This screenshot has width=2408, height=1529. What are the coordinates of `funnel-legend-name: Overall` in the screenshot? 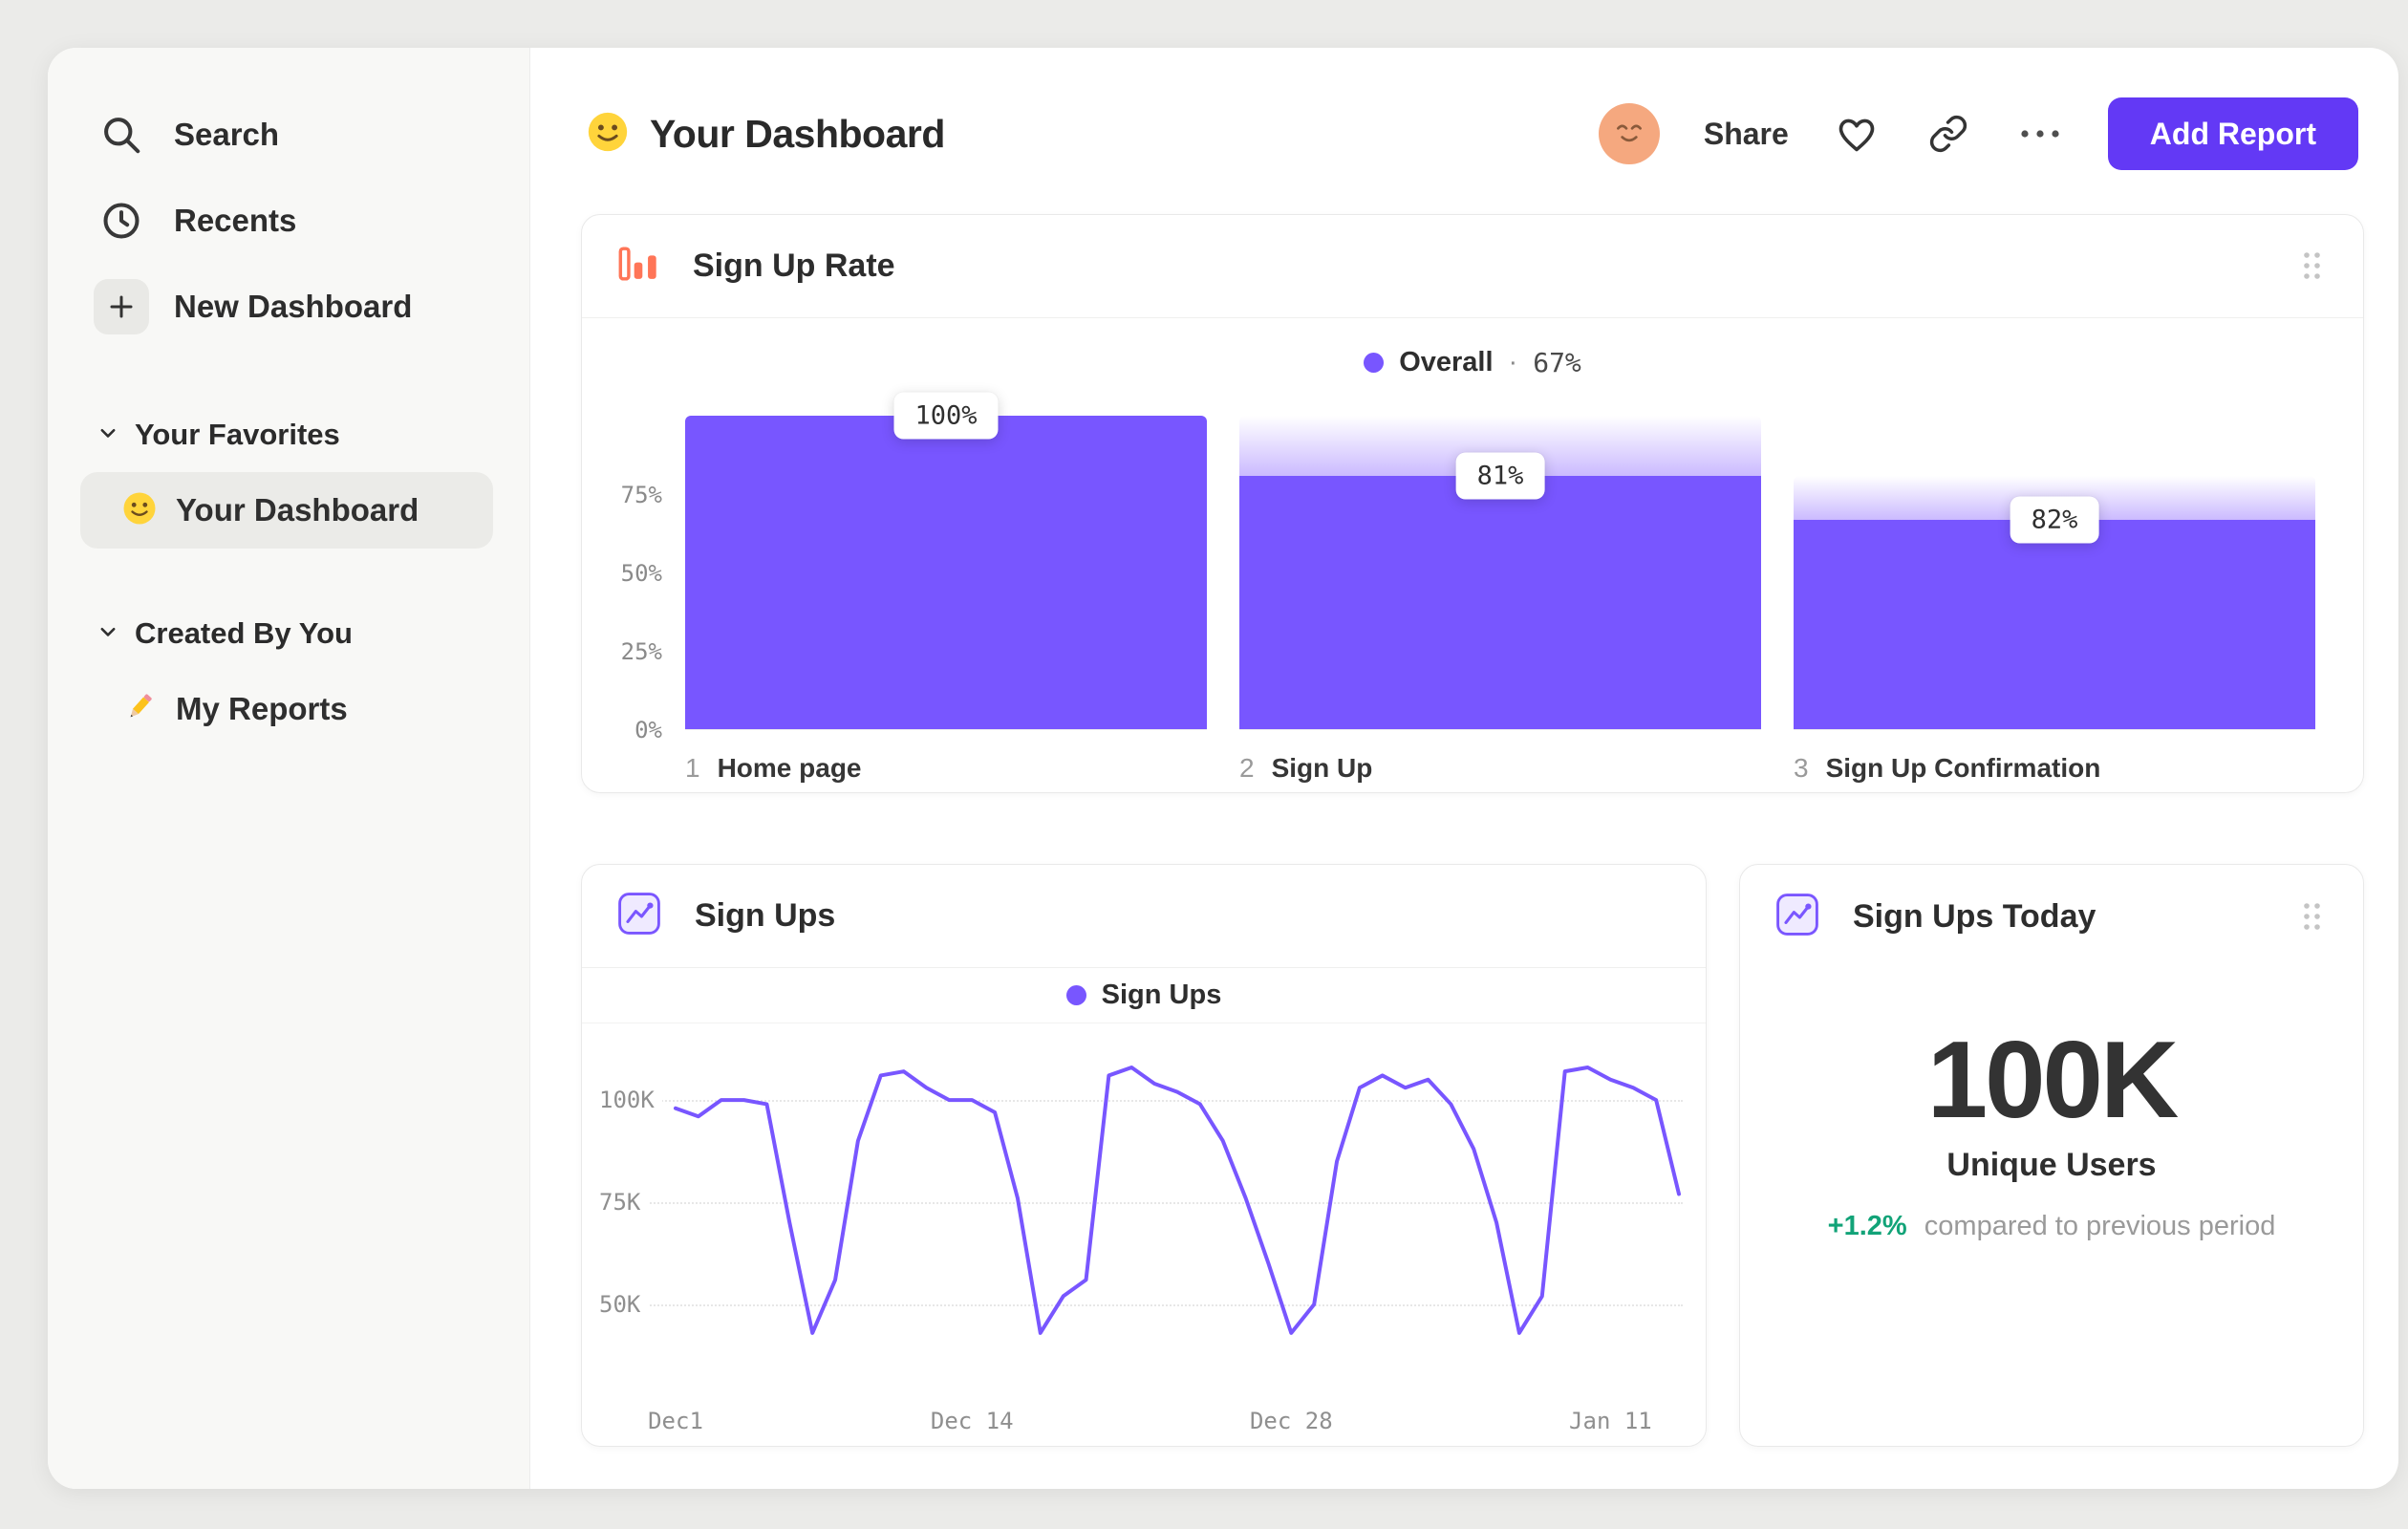 It's located at (1447, 361).